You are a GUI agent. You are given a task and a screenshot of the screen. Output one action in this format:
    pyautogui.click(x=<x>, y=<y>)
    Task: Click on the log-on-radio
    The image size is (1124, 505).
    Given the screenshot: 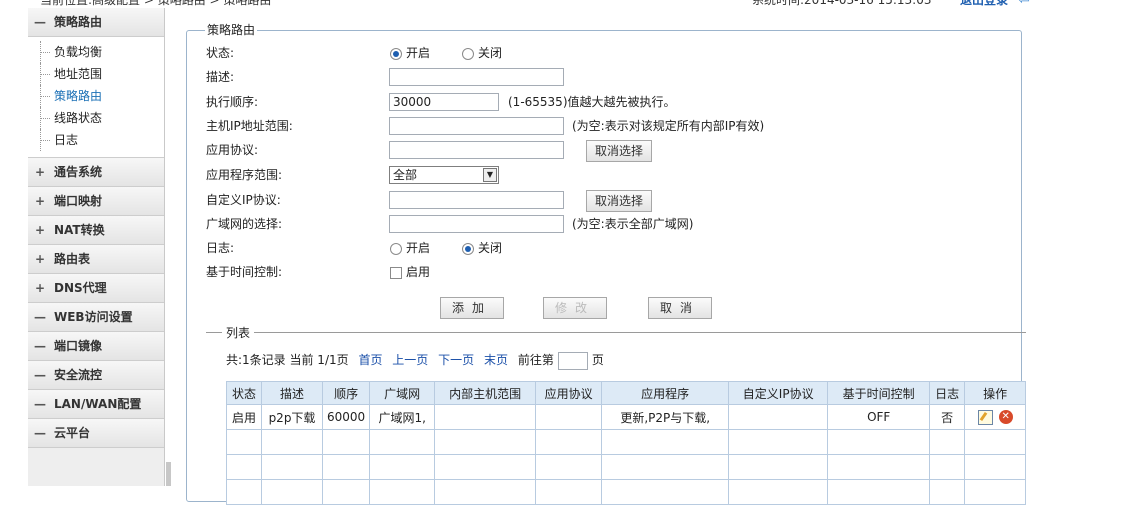 What is the action you would take?
    pyautogui.click(x=396, y=248)
    